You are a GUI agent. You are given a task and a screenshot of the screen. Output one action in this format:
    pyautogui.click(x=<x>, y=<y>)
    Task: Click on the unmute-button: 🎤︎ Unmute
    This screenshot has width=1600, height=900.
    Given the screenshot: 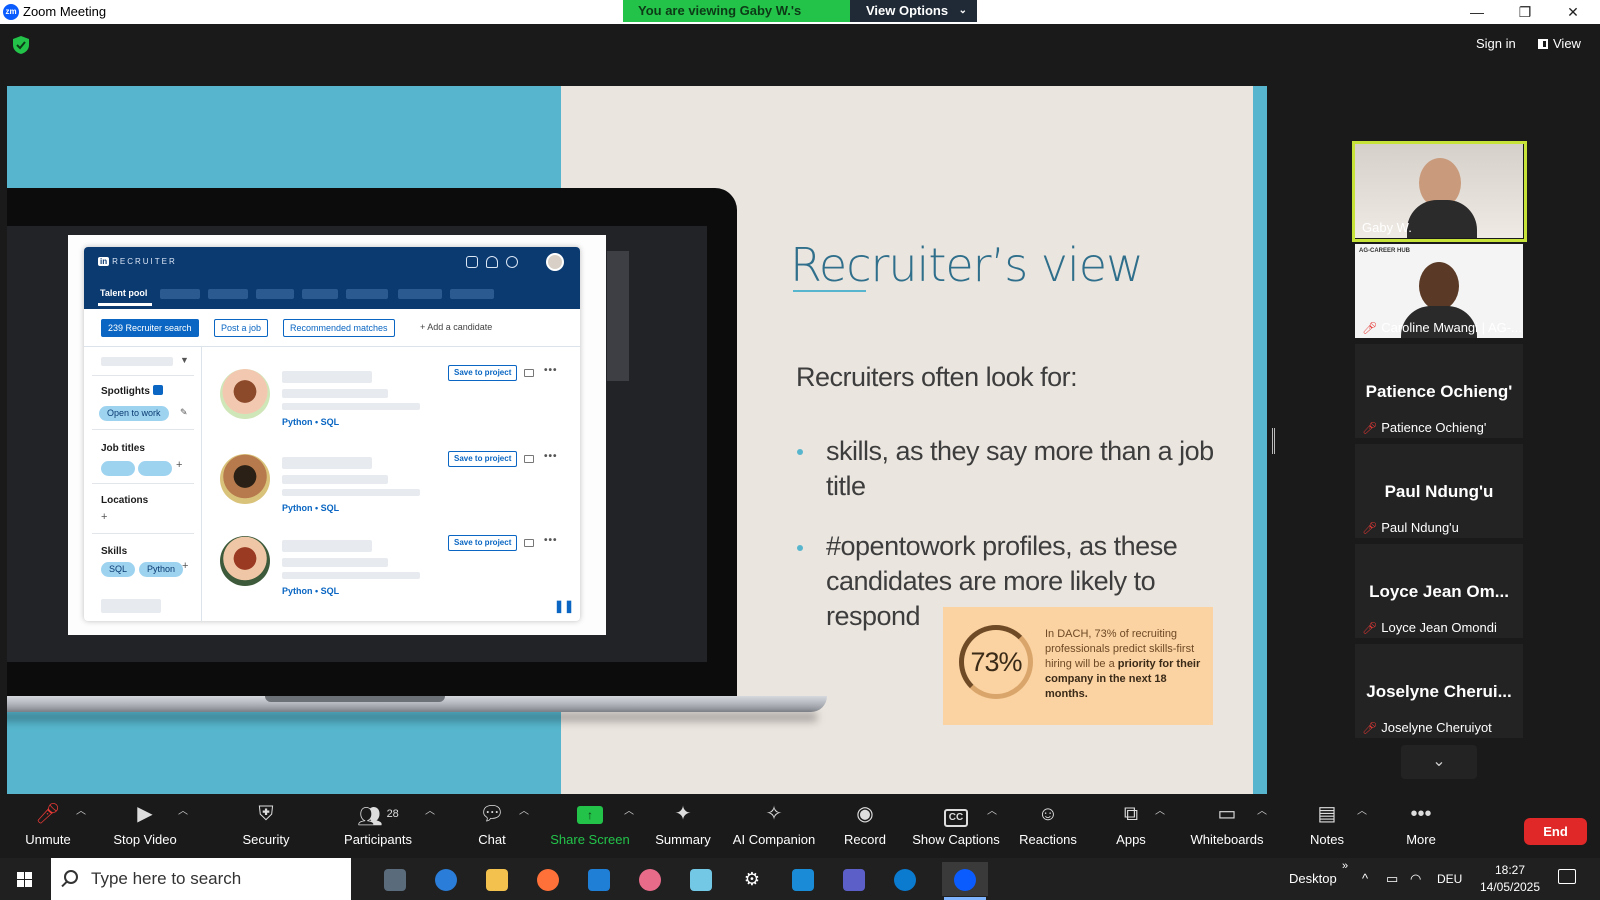 What is the action you would take?
    pyautogui.click(x=48, y=826)
    